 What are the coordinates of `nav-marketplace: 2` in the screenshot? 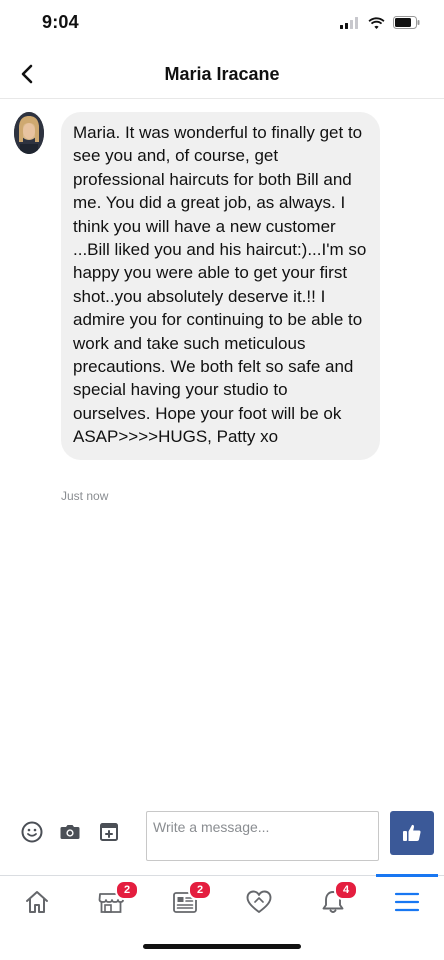 It's located at (111, 902).